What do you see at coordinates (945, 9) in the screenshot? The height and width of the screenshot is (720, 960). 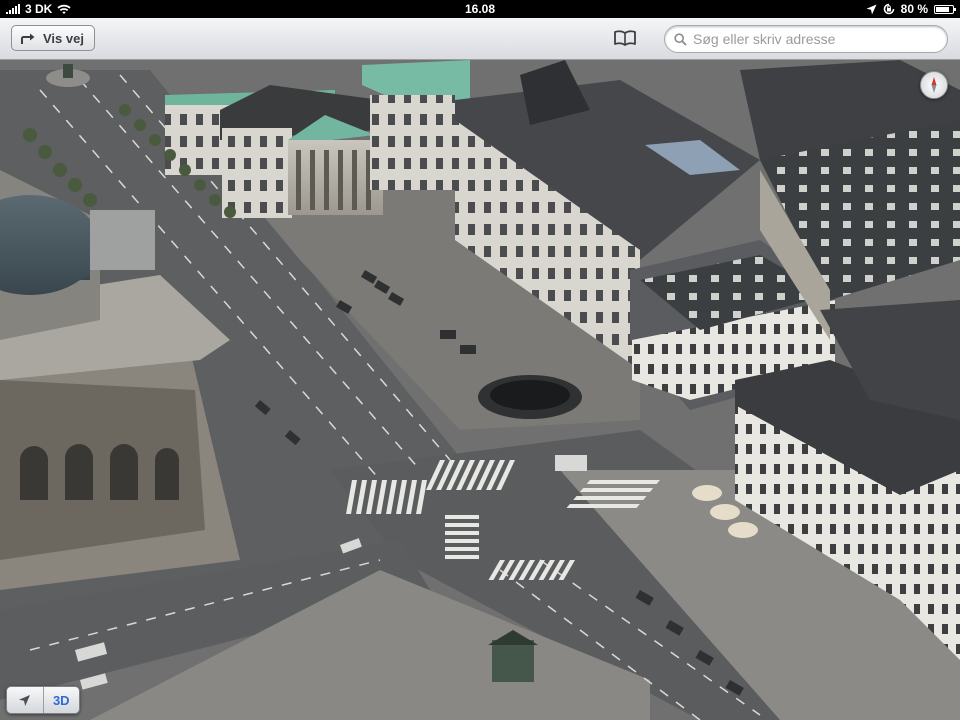 I see `battery-icon` at bounding box center [945, 9].